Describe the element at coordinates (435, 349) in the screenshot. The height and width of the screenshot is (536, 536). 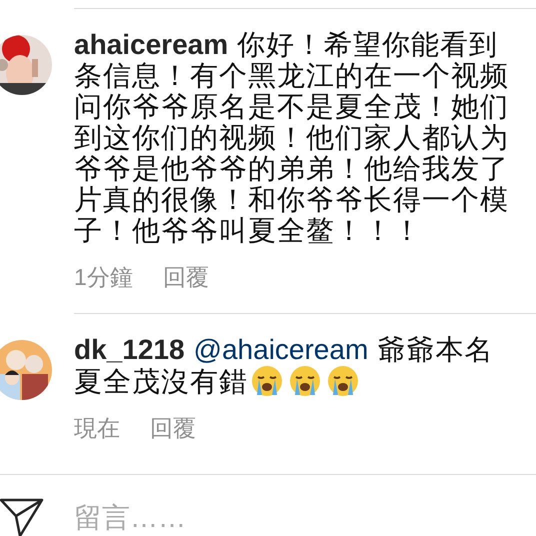
I see `comment-text: 爺爺本名` at that location.